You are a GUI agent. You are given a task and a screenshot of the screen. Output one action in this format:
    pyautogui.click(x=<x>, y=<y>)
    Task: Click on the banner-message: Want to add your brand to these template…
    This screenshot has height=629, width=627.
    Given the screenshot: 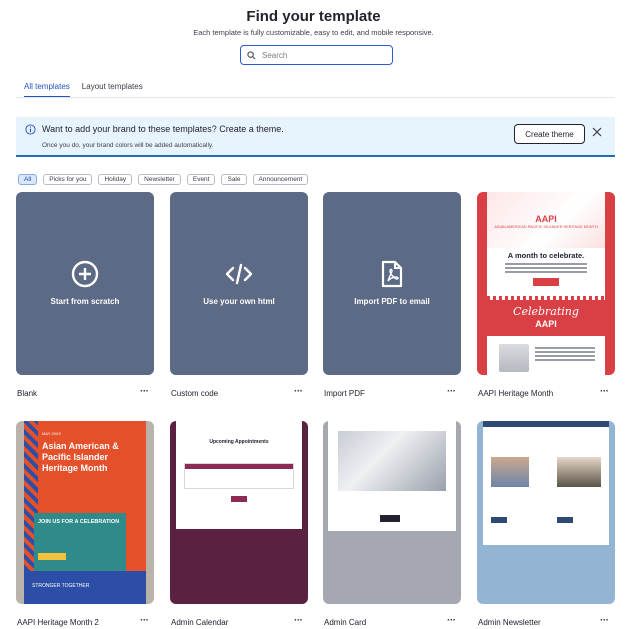 What is the action you would take?
    pyautogui.click(x=163, y=129)
    